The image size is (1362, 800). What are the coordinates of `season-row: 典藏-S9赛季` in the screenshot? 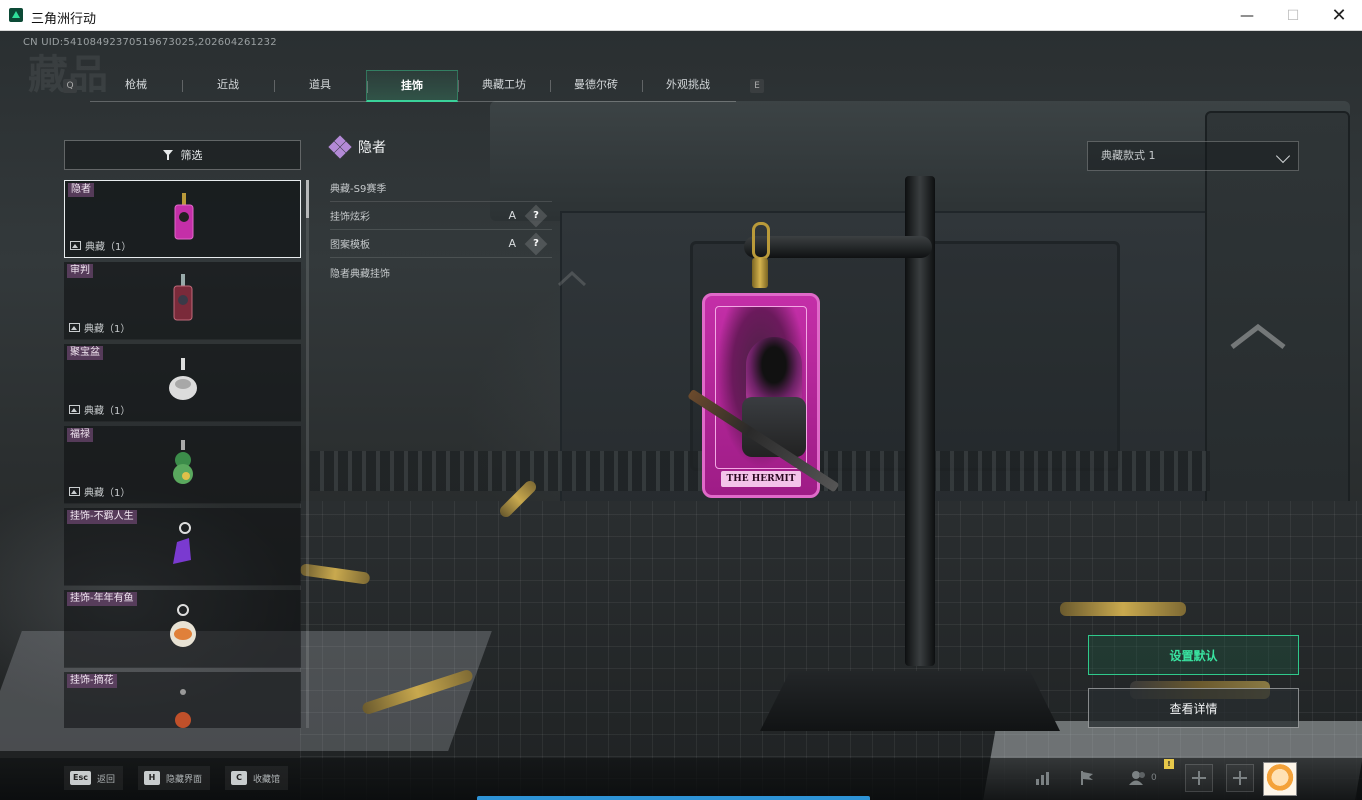 It's located at (441, 188).